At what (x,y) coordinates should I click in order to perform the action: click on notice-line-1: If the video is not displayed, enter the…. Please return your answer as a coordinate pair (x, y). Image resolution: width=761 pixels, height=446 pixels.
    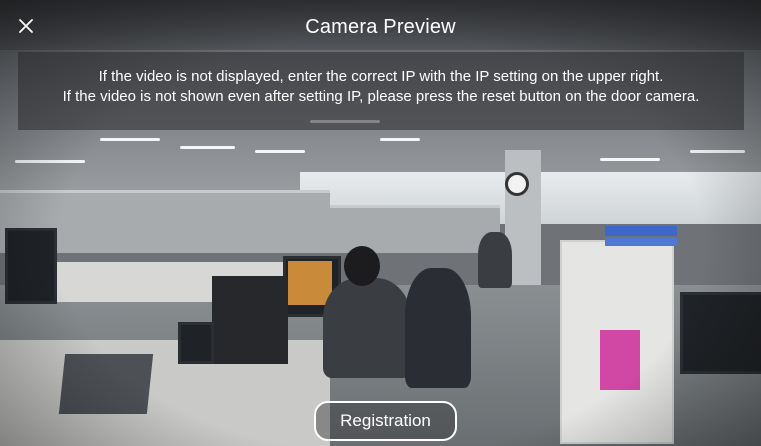
    Looking at the image, I should click on (381, 76).